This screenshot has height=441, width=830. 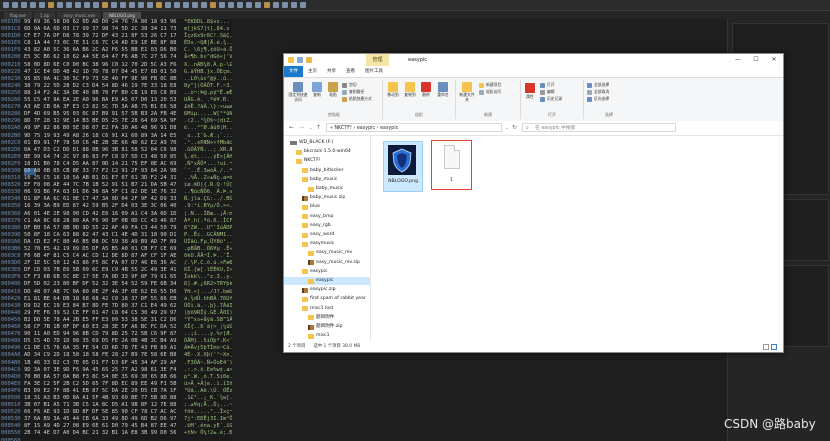 What do you see at coordinates (451, 165) in the screenshot?
I see `file-item-1: 1` at bounding box center [451, 165].